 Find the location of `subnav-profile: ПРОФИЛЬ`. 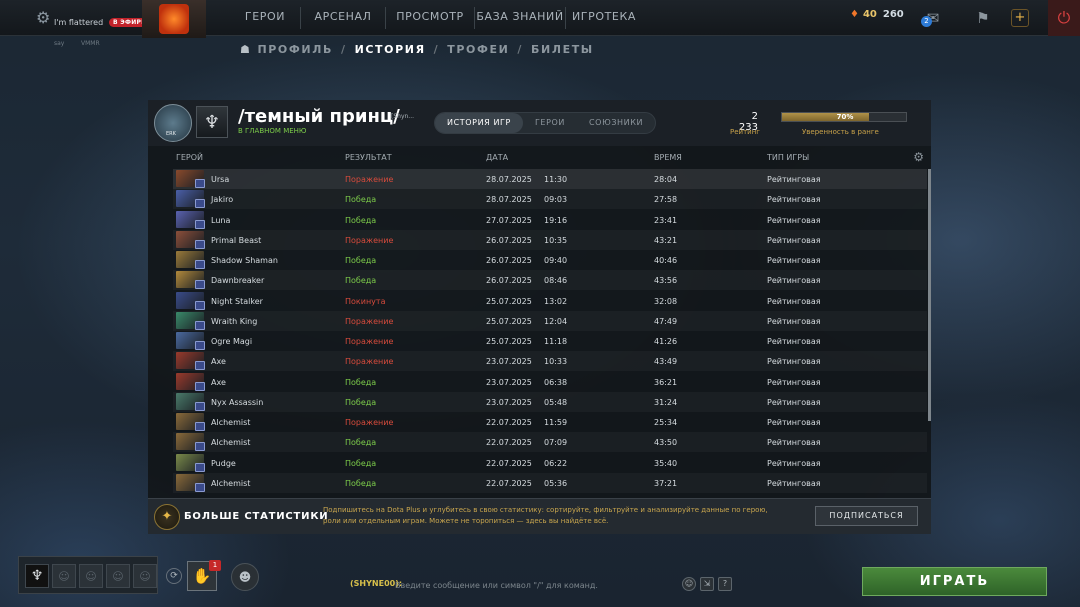

subnav-profile: ПРОФИЛЬ is located at coordinates (294, 49).